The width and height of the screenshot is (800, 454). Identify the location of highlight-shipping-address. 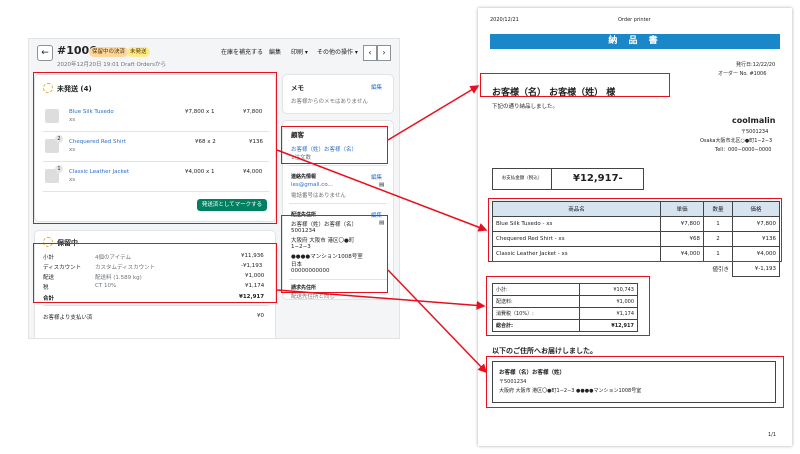
(334, 254).